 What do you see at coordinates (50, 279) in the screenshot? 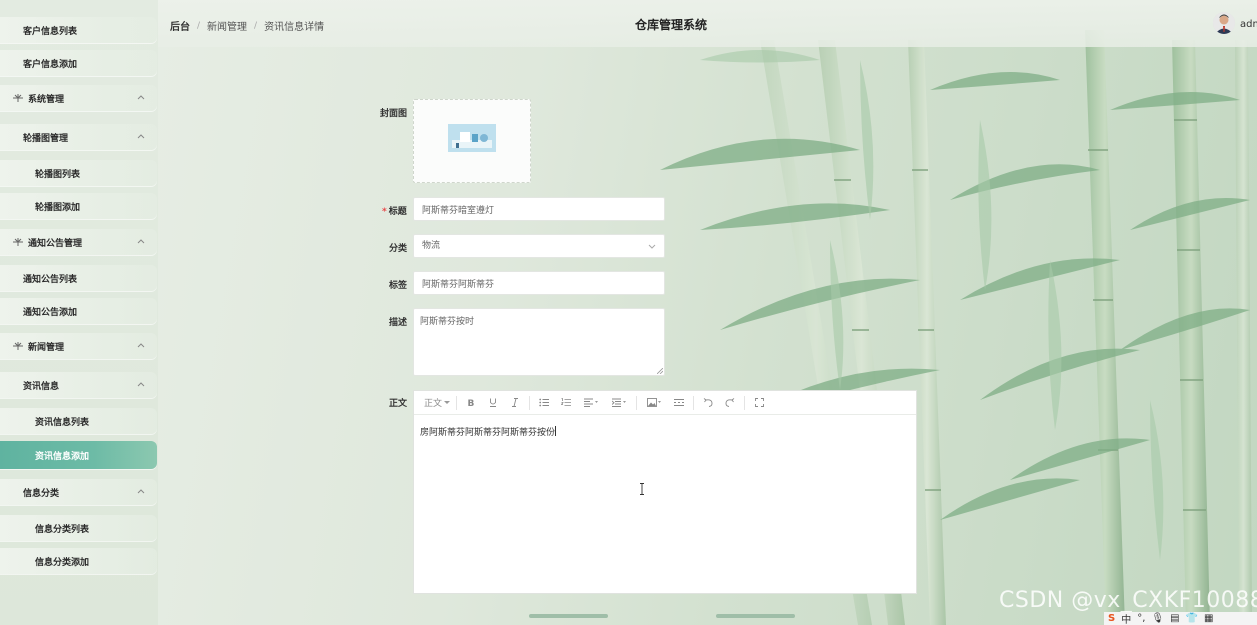
I see `sidebar-item-label: 通知公告列表` at bounding box center [50, 279].